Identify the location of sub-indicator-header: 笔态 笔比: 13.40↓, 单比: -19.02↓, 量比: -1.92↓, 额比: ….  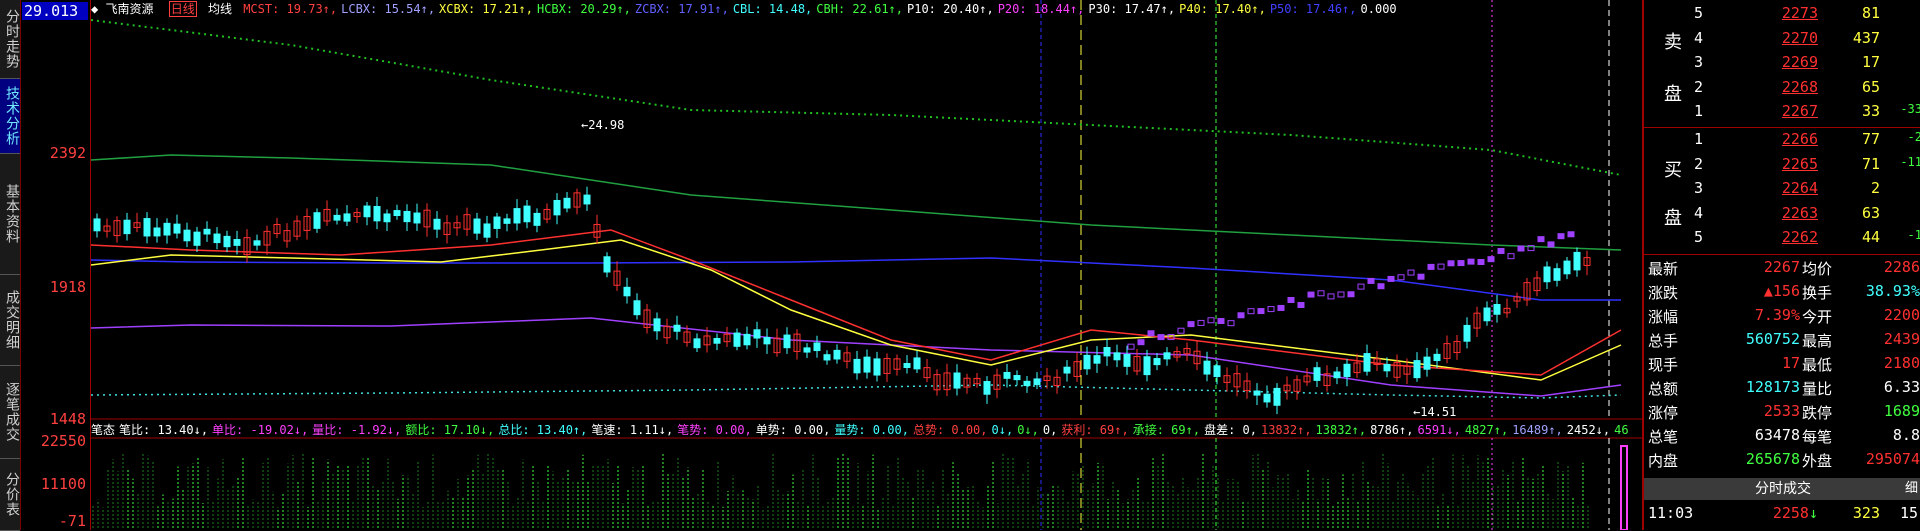
(864, 430).